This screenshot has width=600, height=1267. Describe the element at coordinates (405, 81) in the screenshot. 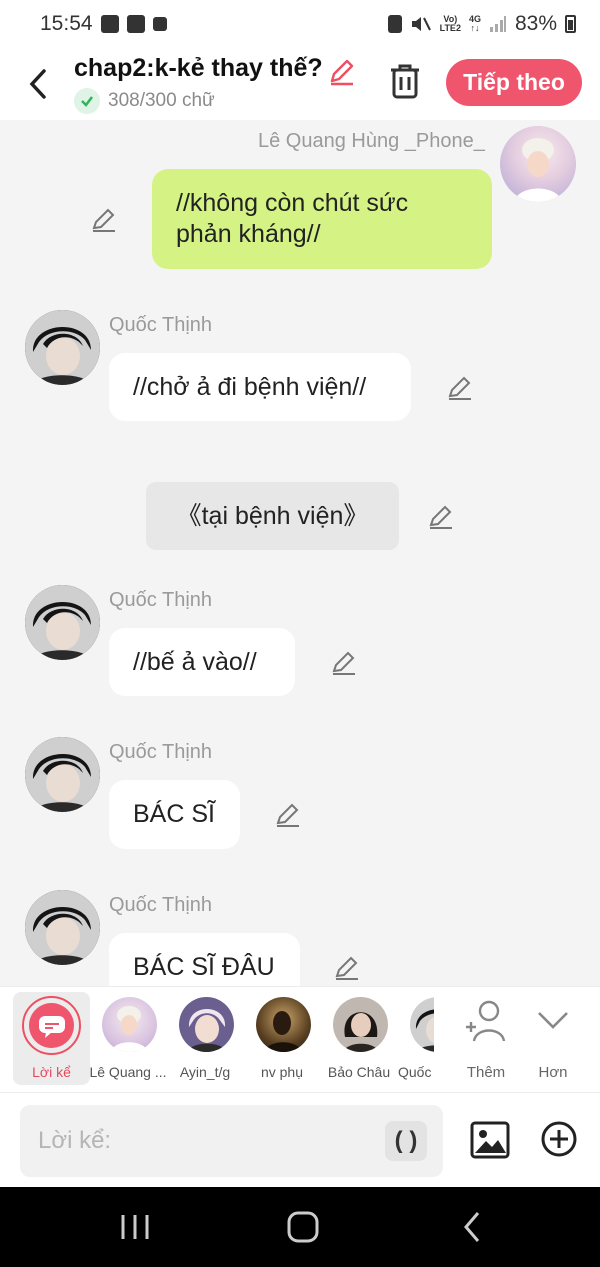

I see `trash-icon` at that location.